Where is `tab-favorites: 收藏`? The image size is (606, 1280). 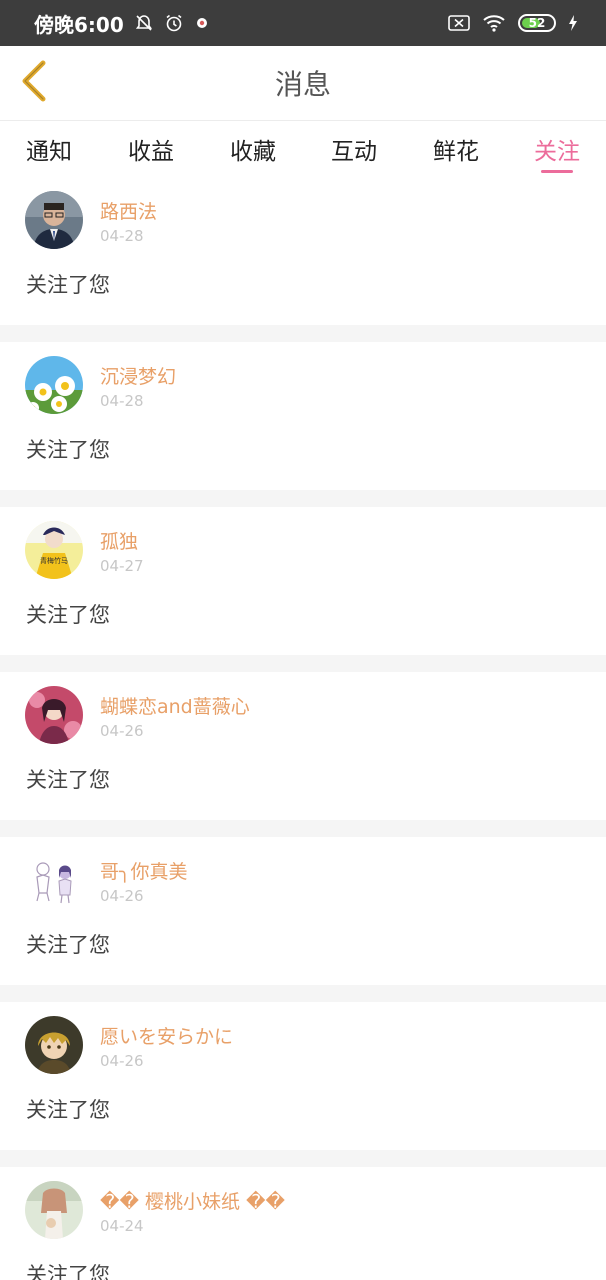 tab-favorites: 收藏 is located at coordinates (253, 149).